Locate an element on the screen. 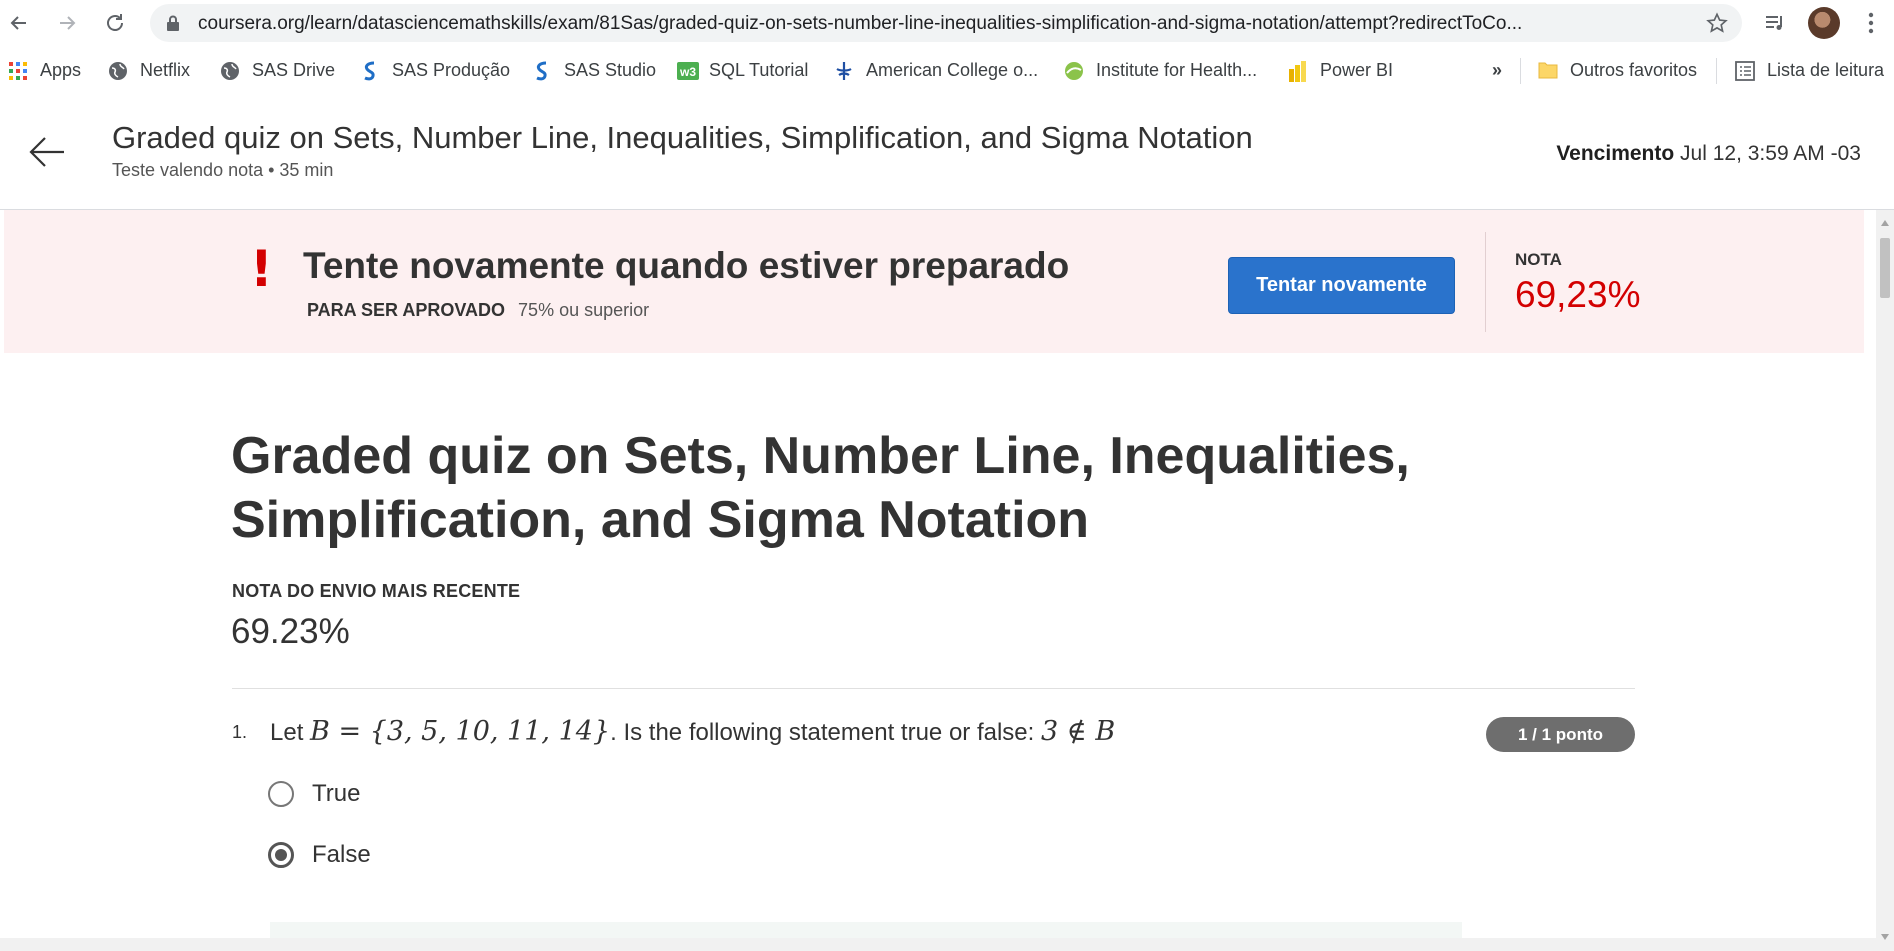 This screenshot has height=951, width=1894. vertical-scrollbar is located at coordinates (1885, 580).